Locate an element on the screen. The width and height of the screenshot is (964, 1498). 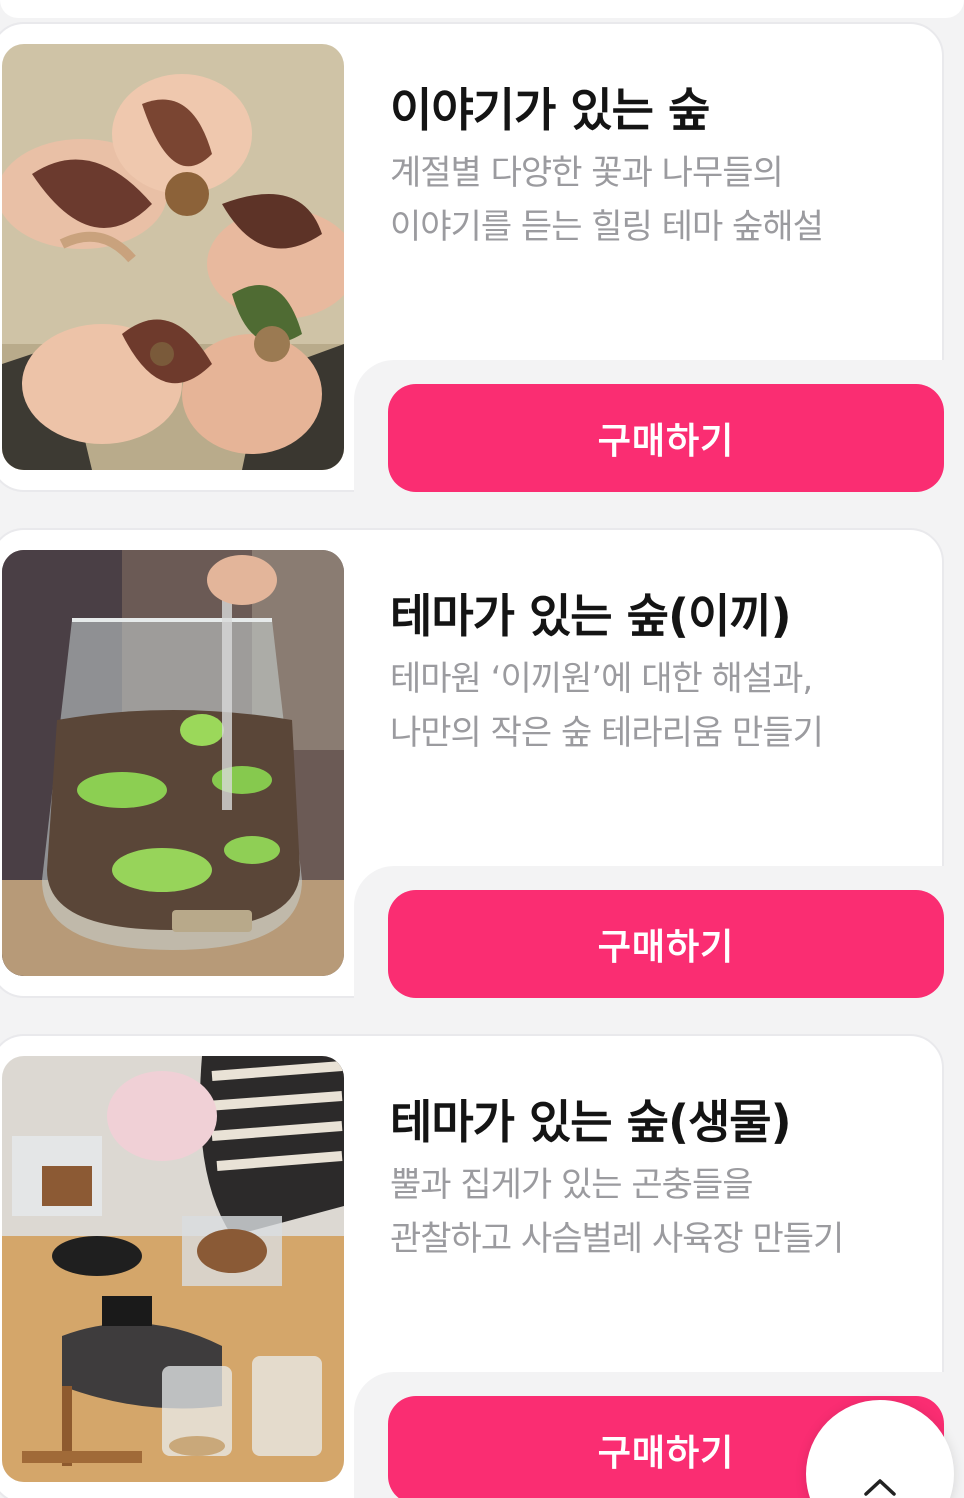
description-line: 뿔과 집게가 있는 곤충들을 is located at coordinates (572, 1185).